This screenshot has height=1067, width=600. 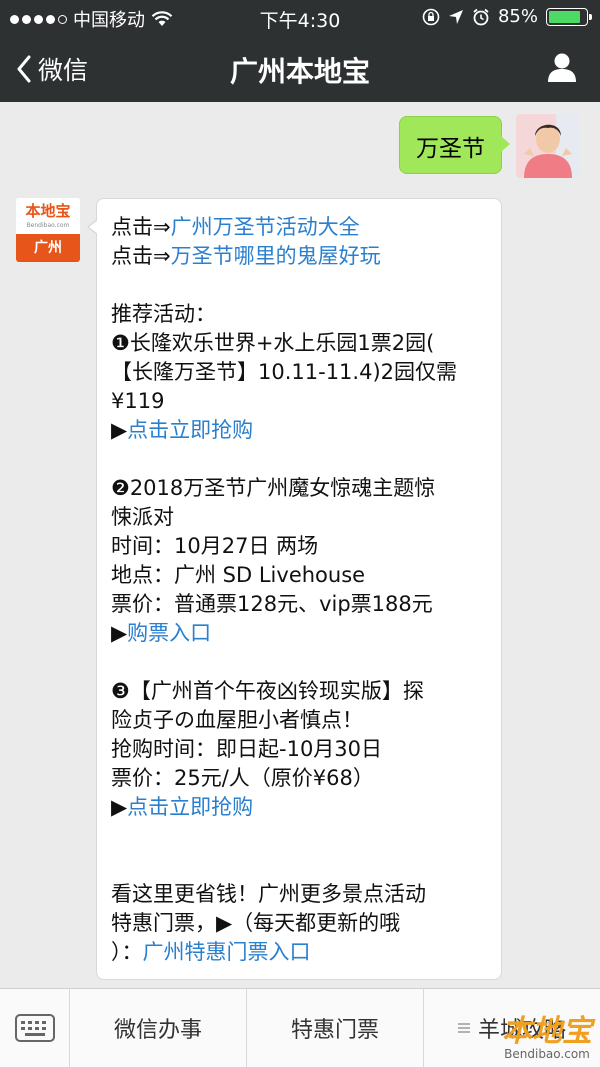 I want to click on reply-line: 点击⇒万圣节哪里的鬼屋好玩, so click(x=299, y=256).